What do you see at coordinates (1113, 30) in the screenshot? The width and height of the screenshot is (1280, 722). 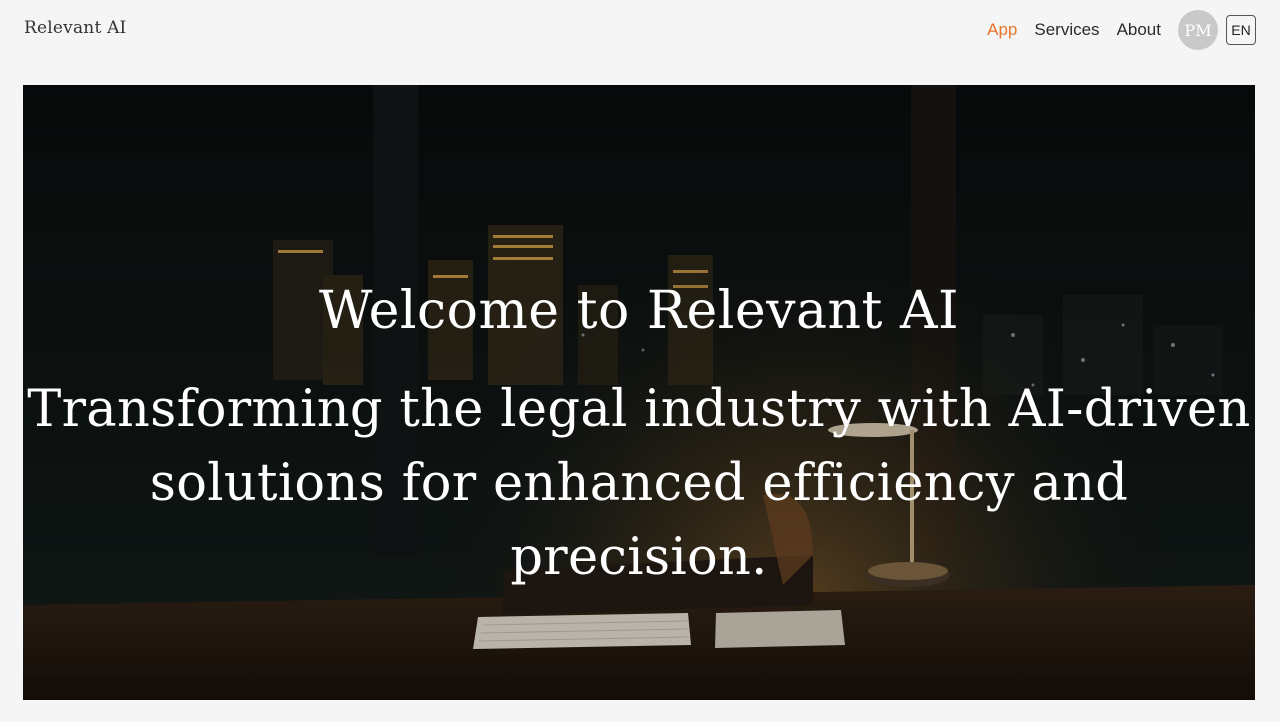 I see `main-nav: App Services About PM EN` at bounding box center [1113, 30].